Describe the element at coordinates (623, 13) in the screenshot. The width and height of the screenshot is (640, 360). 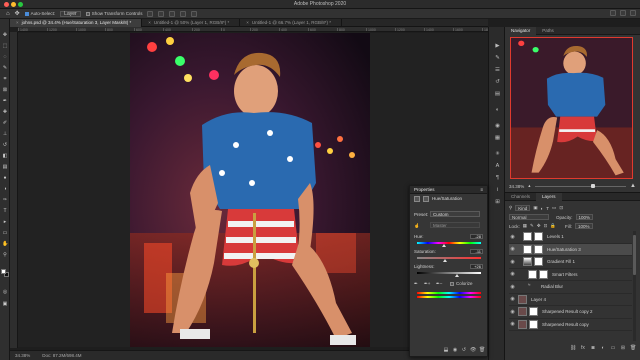
I see `workspace-icon` at that location.